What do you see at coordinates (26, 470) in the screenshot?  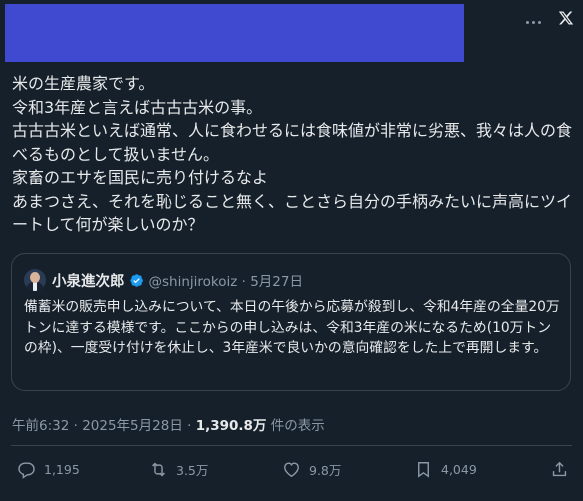 I see `reply-icon` at bounding box center [26, 470].